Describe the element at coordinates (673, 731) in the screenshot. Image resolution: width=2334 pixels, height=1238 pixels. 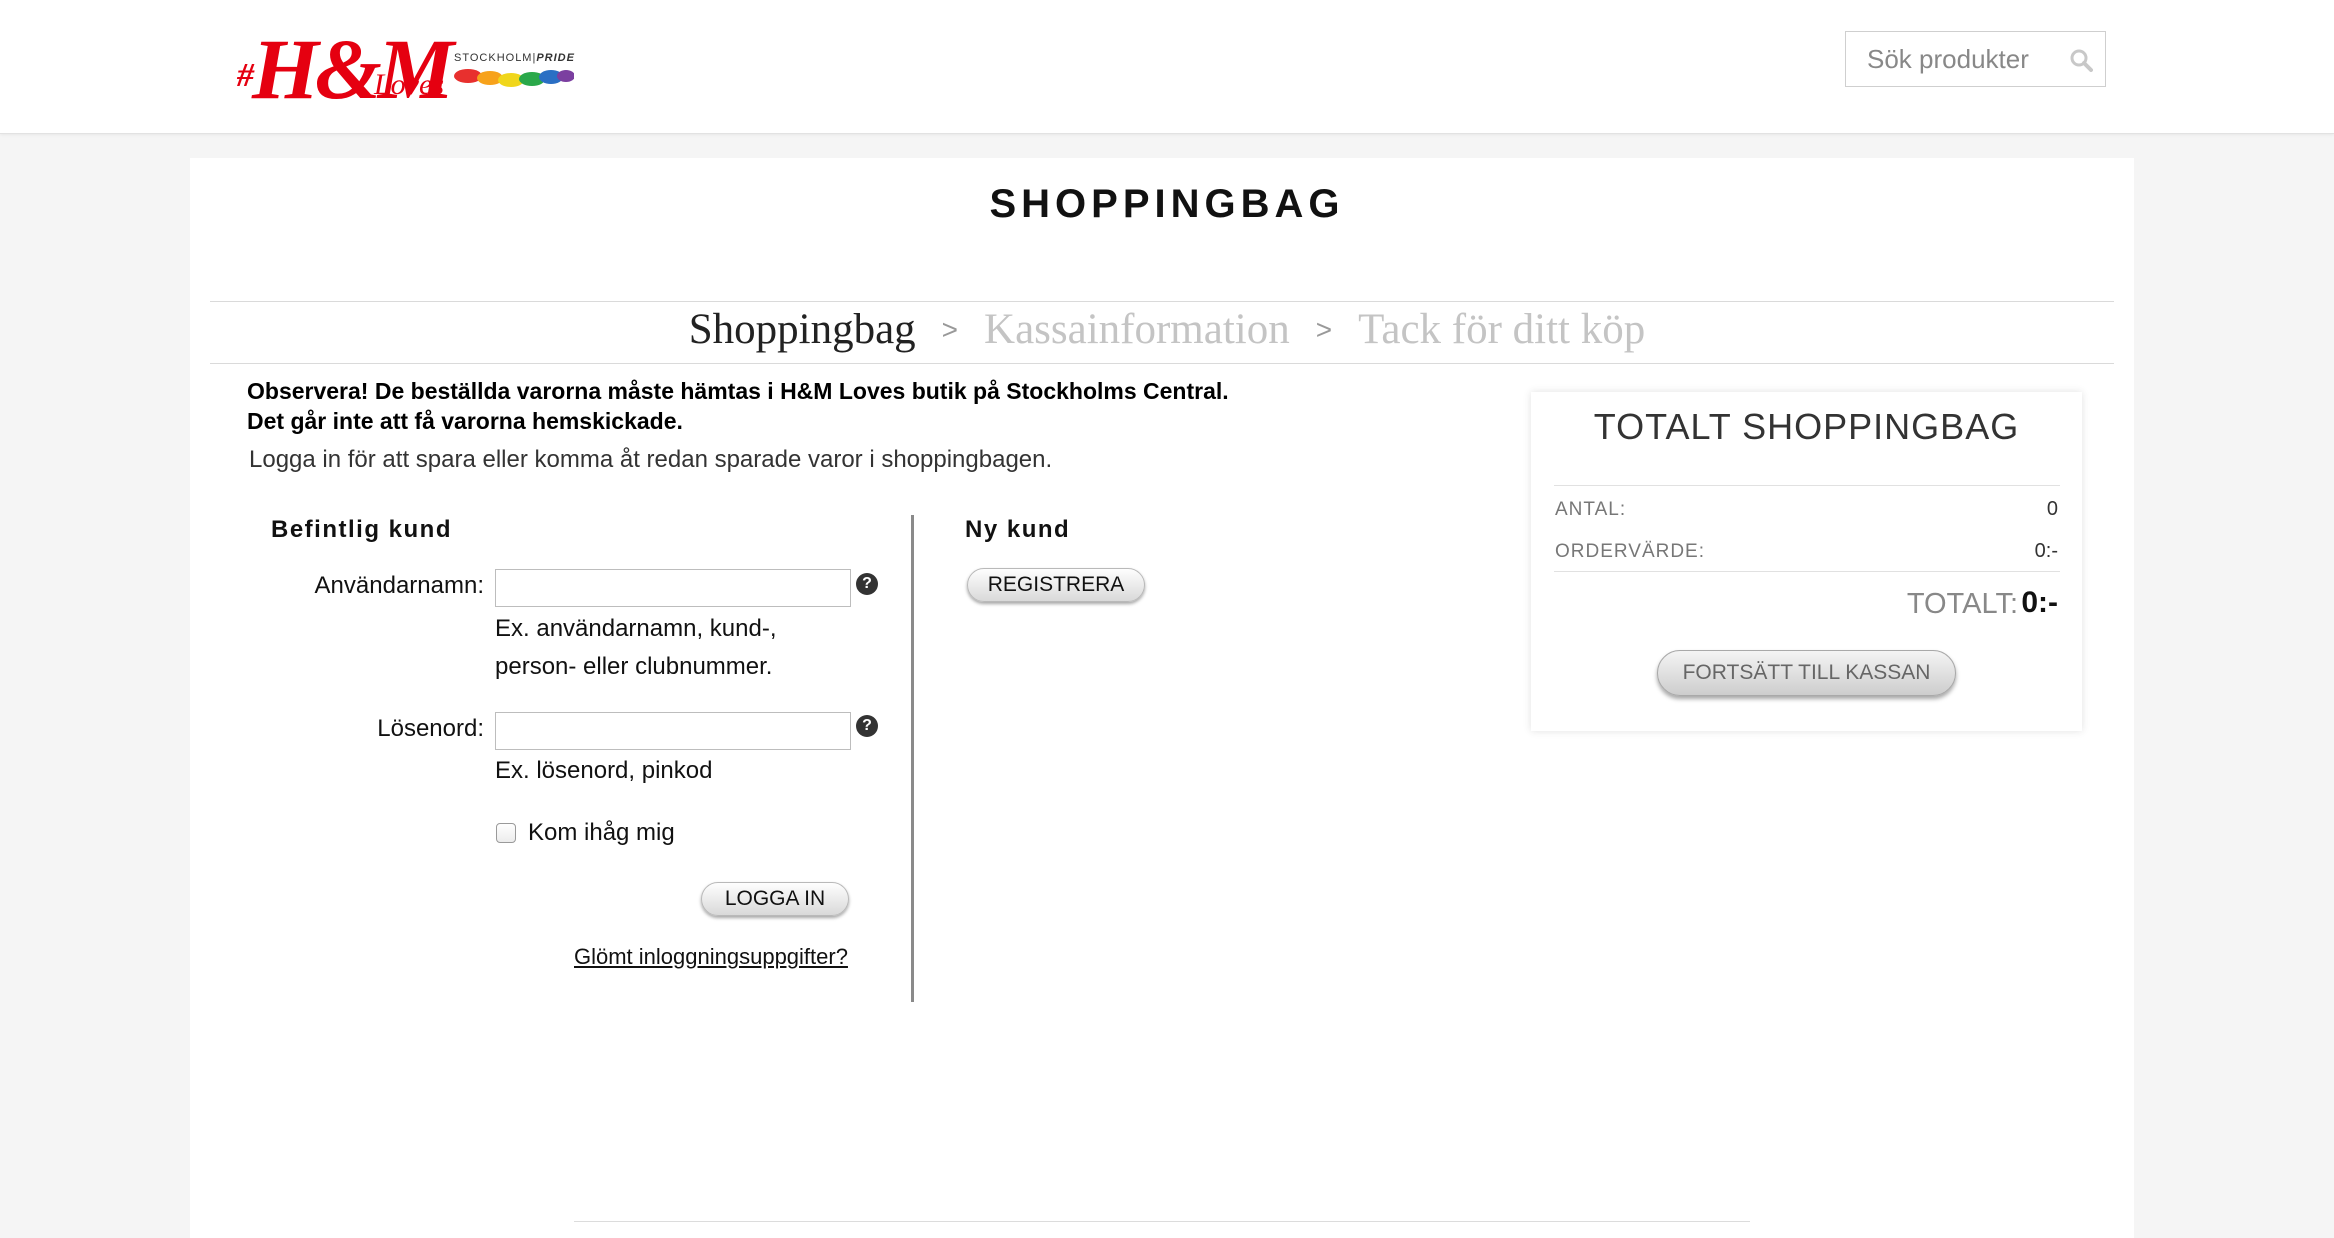
I see `password-field` at that location.